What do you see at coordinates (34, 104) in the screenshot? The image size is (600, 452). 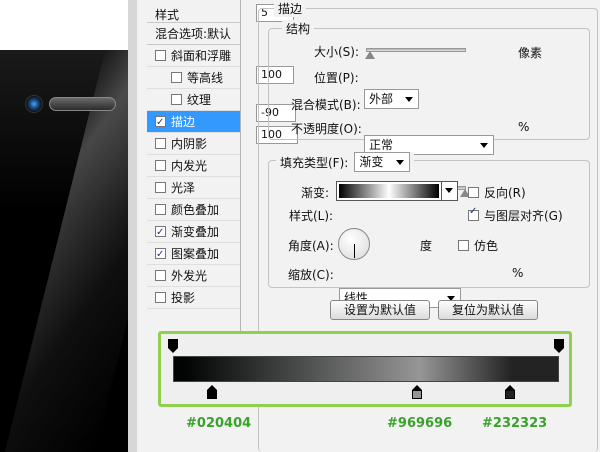 I see `phone-camera` at bounding box center [34, 104].